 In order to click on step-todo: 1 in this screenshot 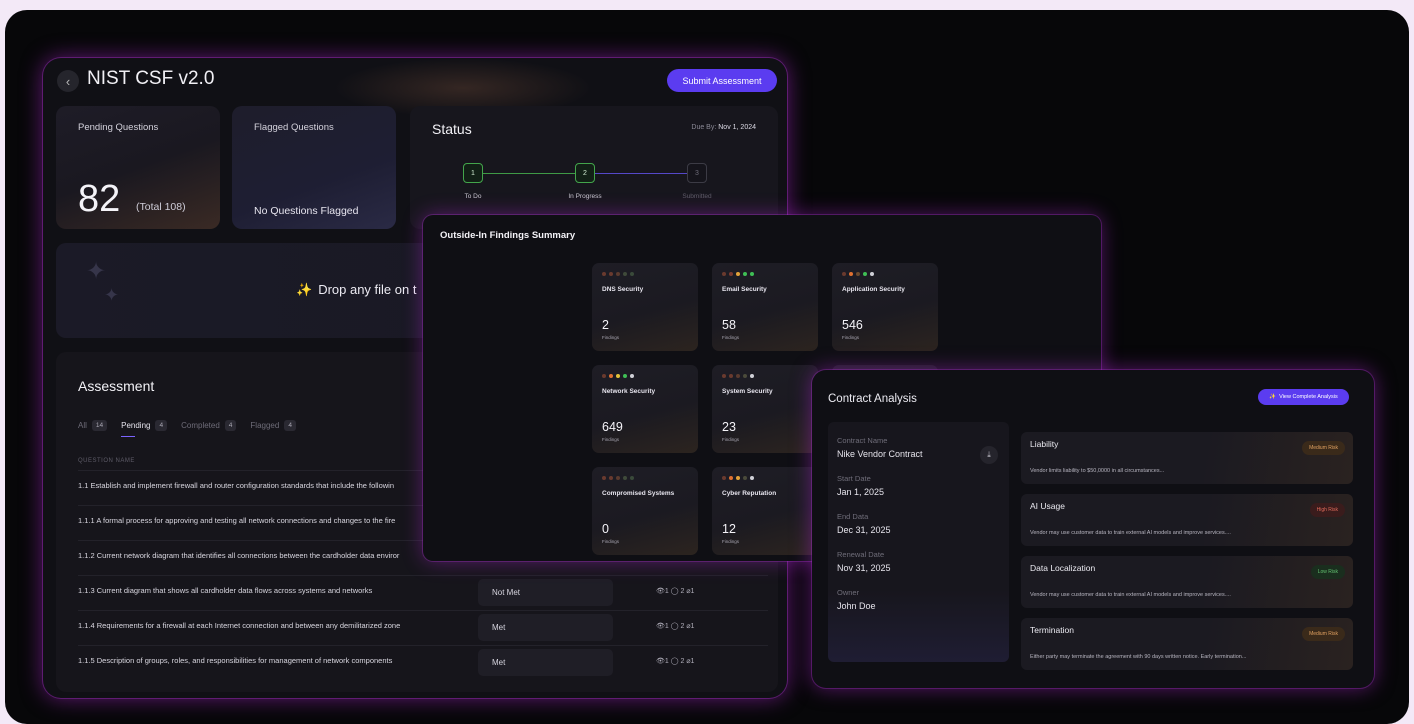, I will do `click(473, 173)`.